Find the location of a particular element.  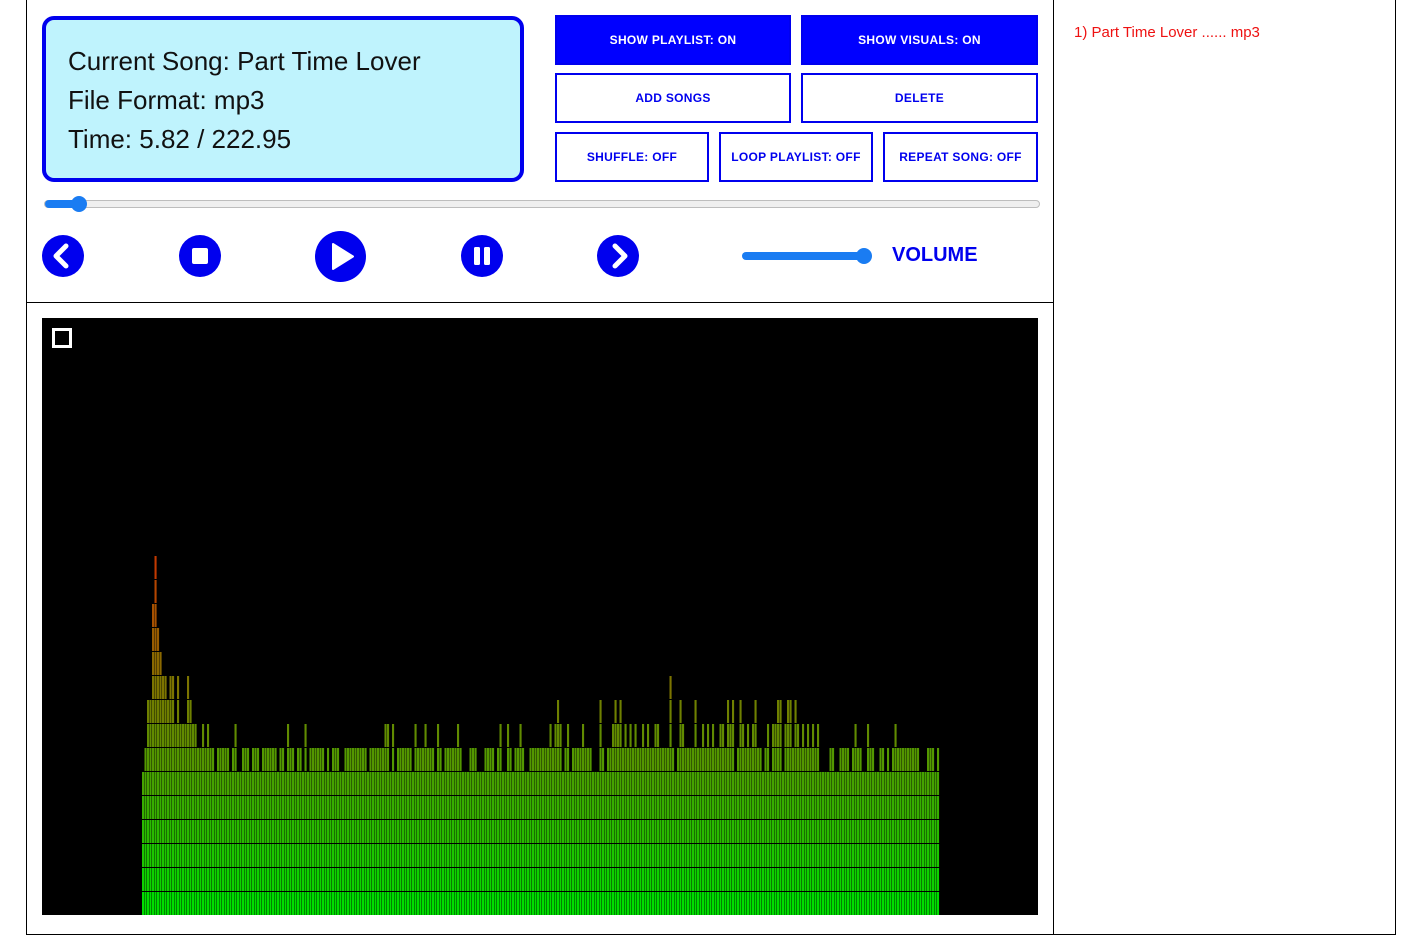

seek-handle is located at coordinates (78, 204).